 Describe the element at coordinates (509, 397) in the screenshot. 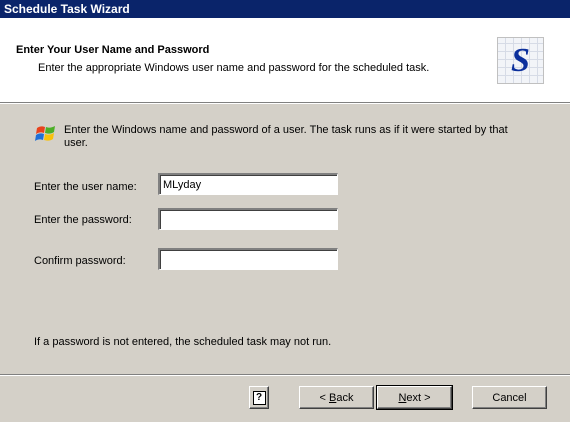

I see `cancel-button: Cancel` at that location.